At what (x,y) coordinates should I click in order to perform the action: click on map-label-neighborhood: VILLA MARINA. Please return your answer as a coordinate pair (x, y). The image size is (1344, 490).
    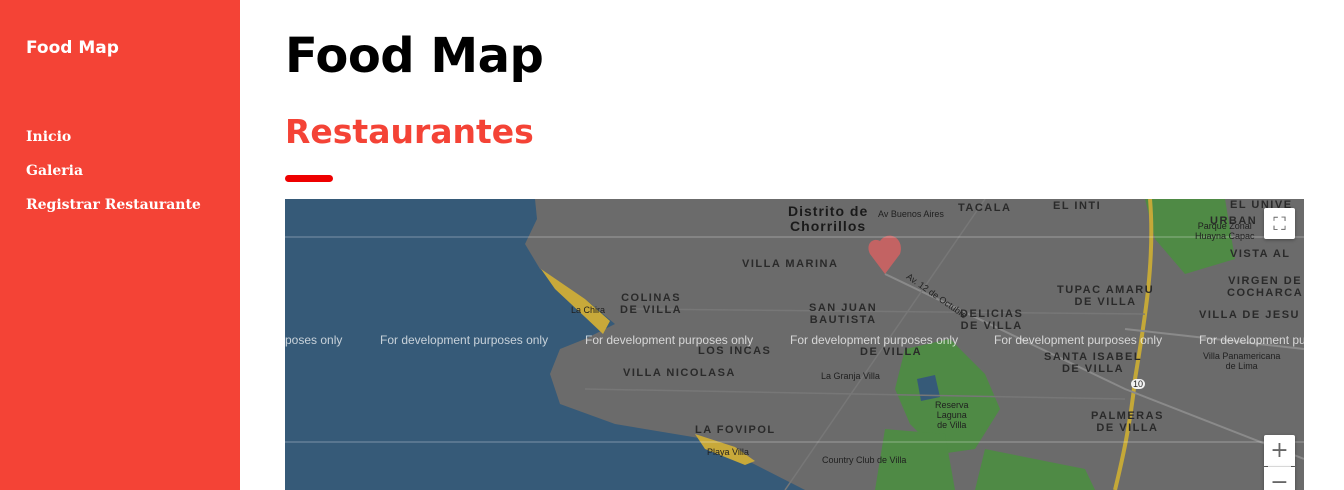
    Looking at the image, I should click on (790, 264).